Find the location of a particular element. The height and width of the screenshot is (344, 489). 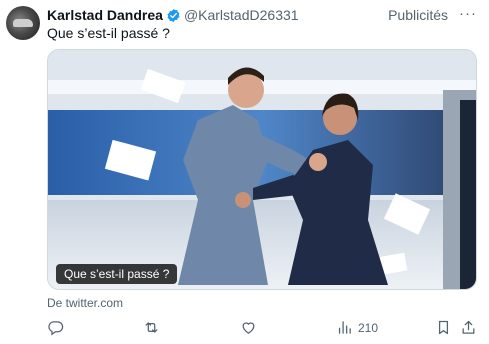

like-icon is located at coordinates (248, 328).